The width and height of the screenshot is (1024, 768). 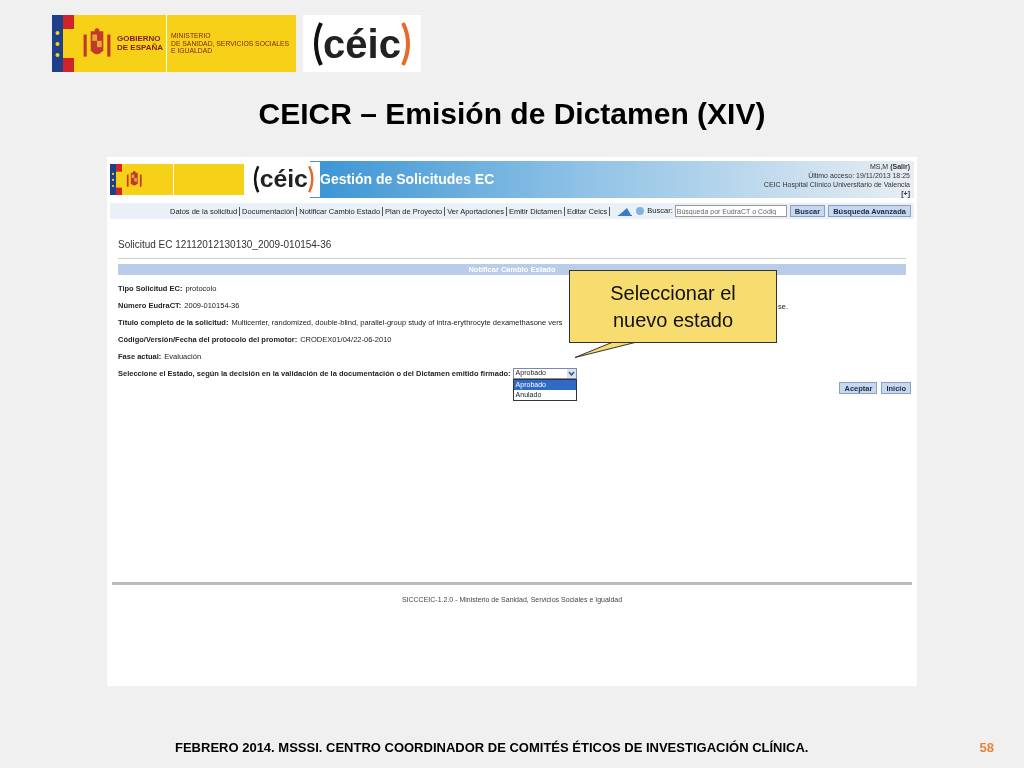 I want to click on page-number: 58, so click(x=986, y=748).